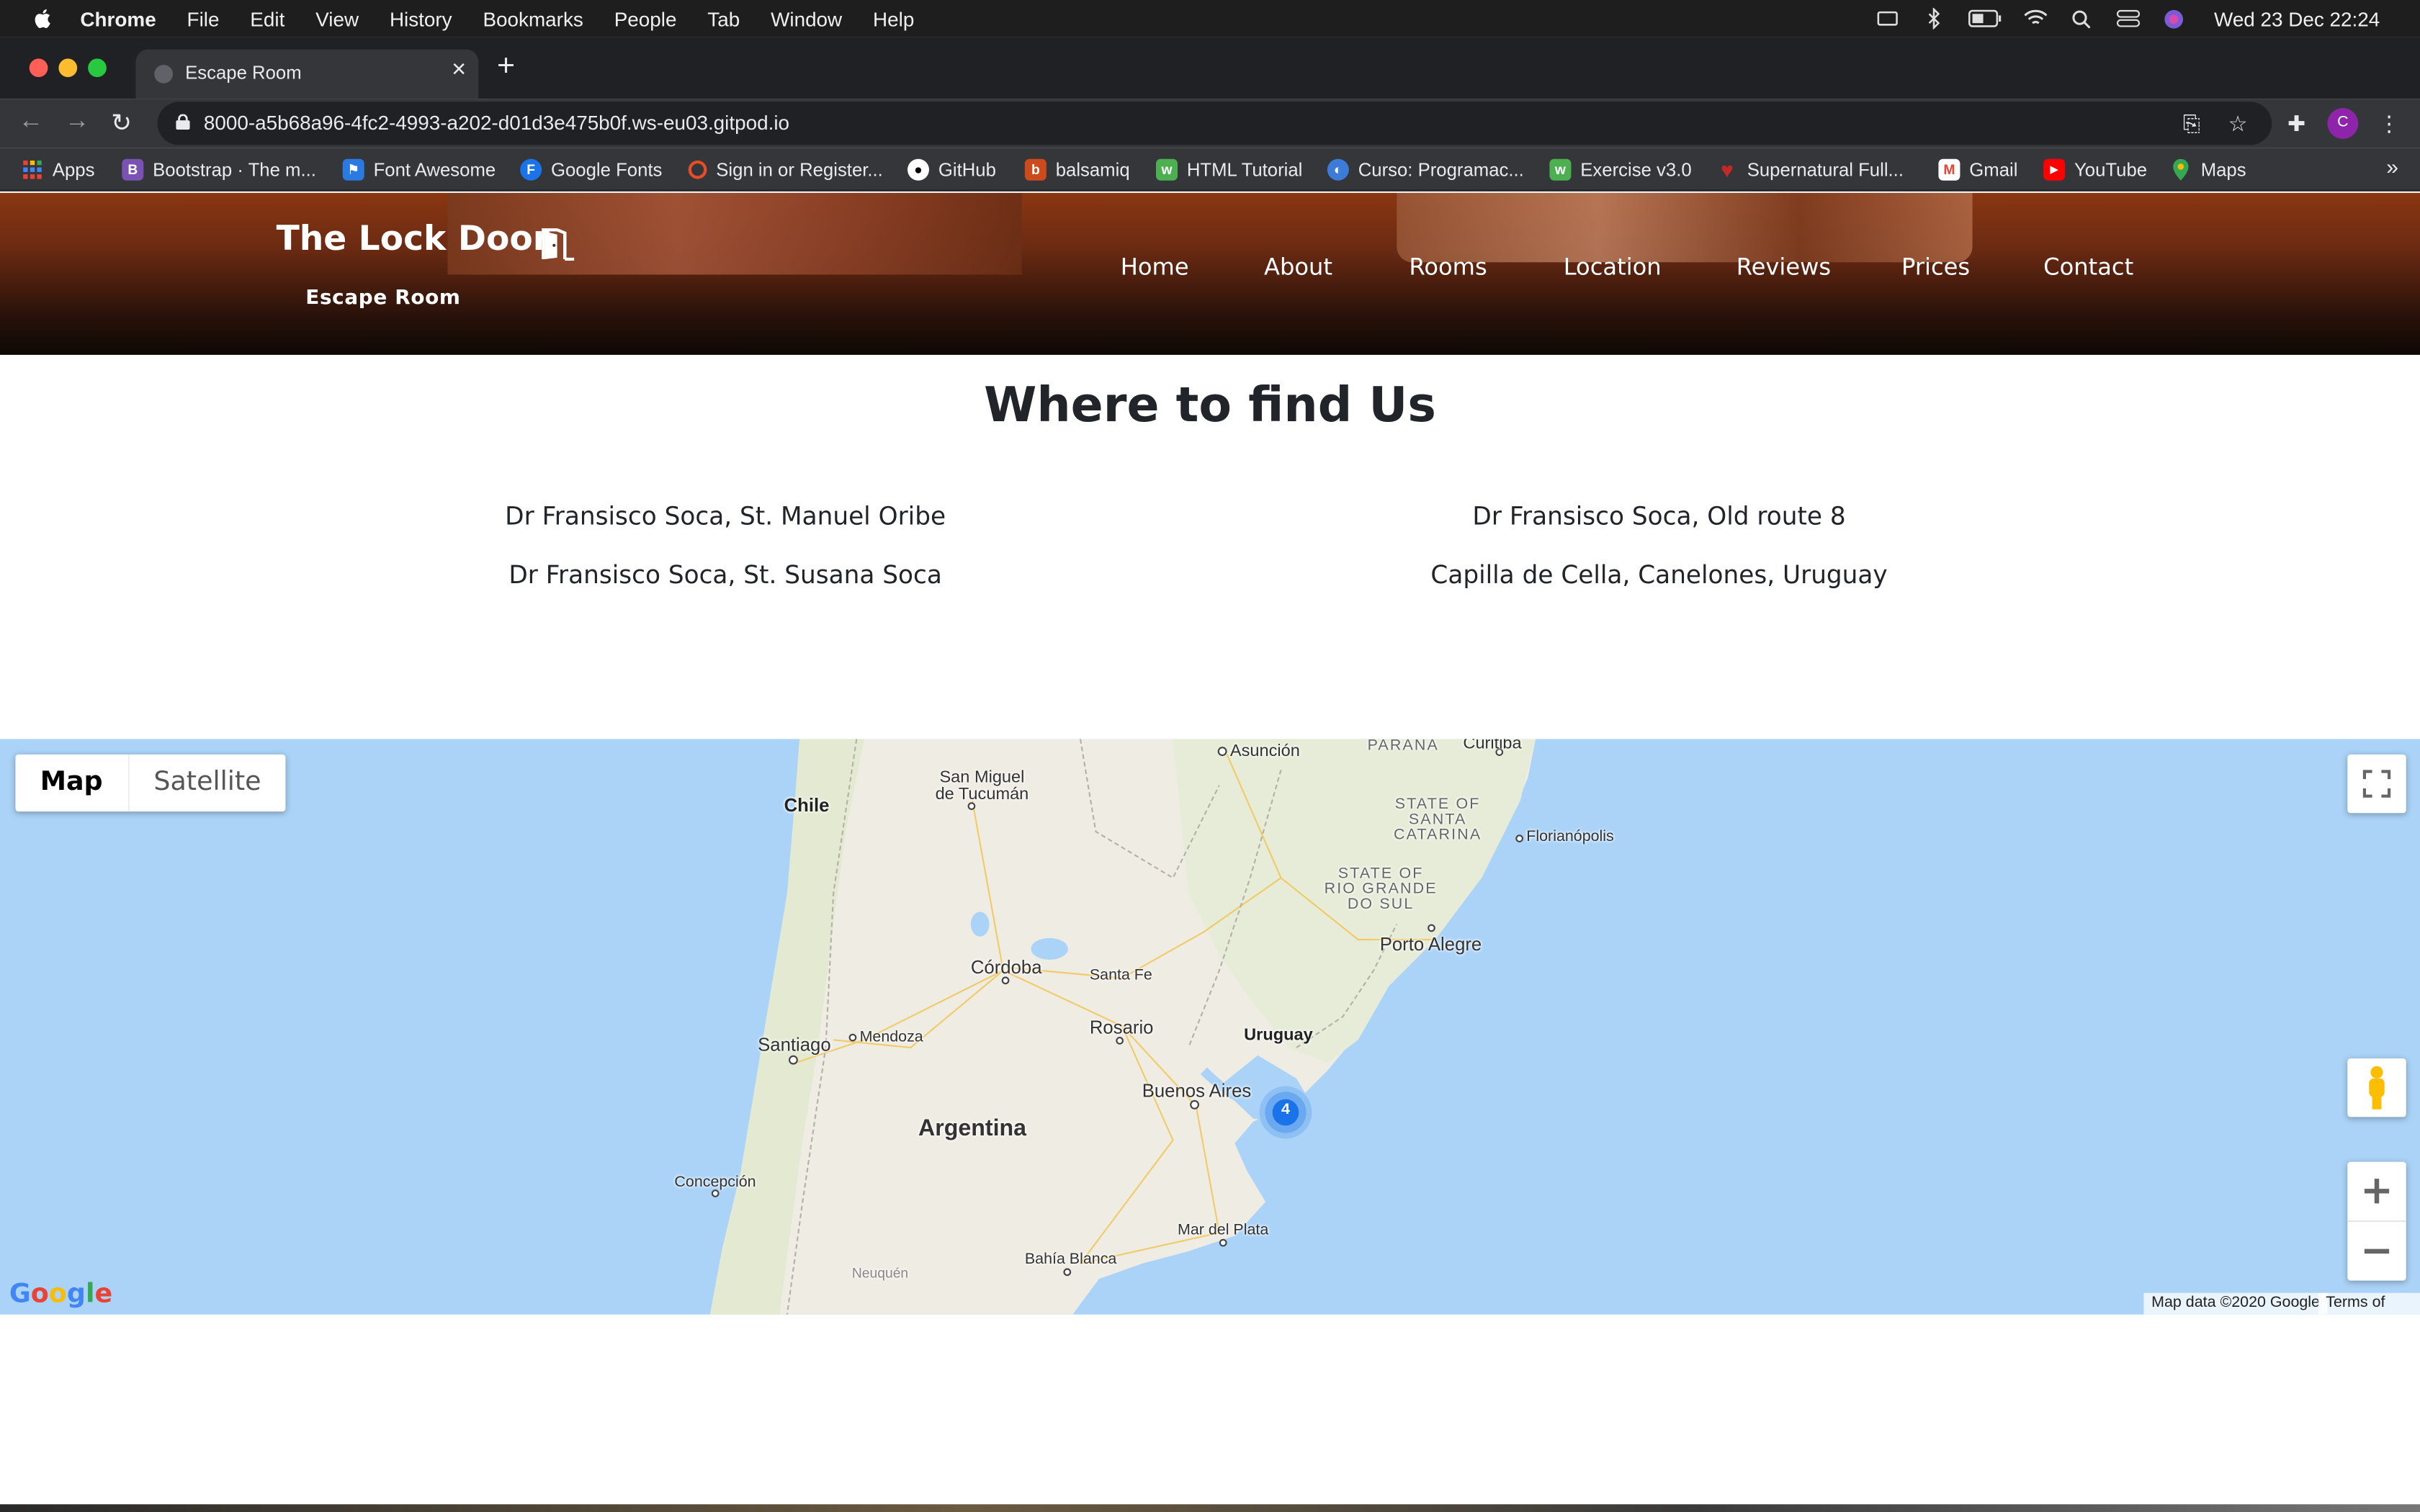  I want to click on bookmark-youtube: ▶ YouTube, so click(2095, 170).